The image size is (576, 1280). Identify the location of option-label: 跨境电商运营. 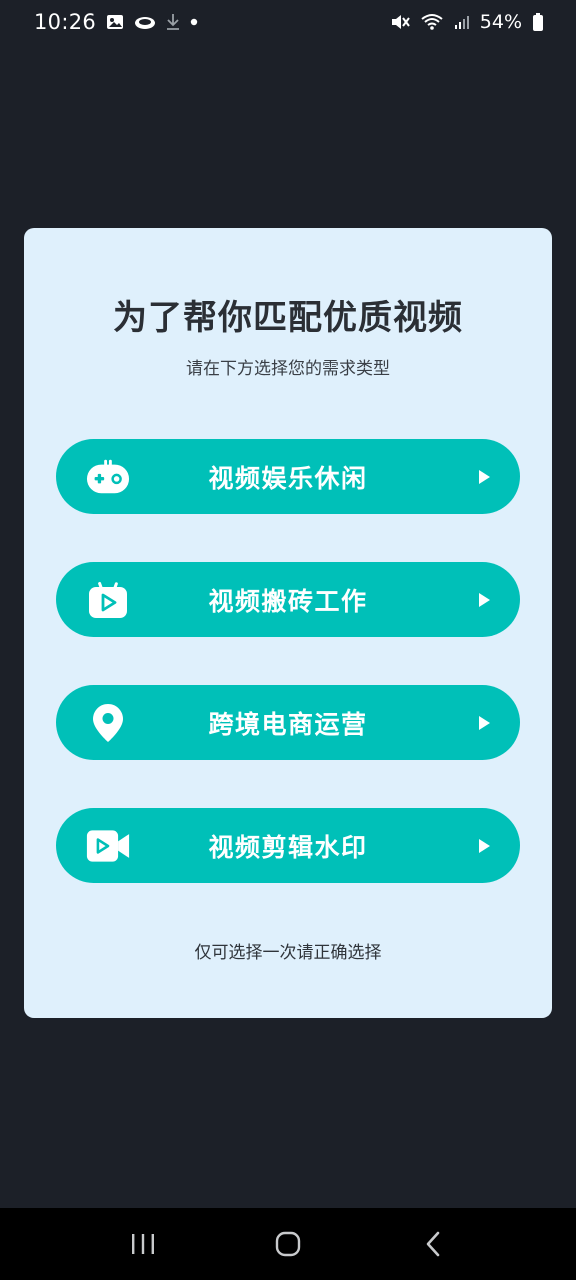
(288, 724).